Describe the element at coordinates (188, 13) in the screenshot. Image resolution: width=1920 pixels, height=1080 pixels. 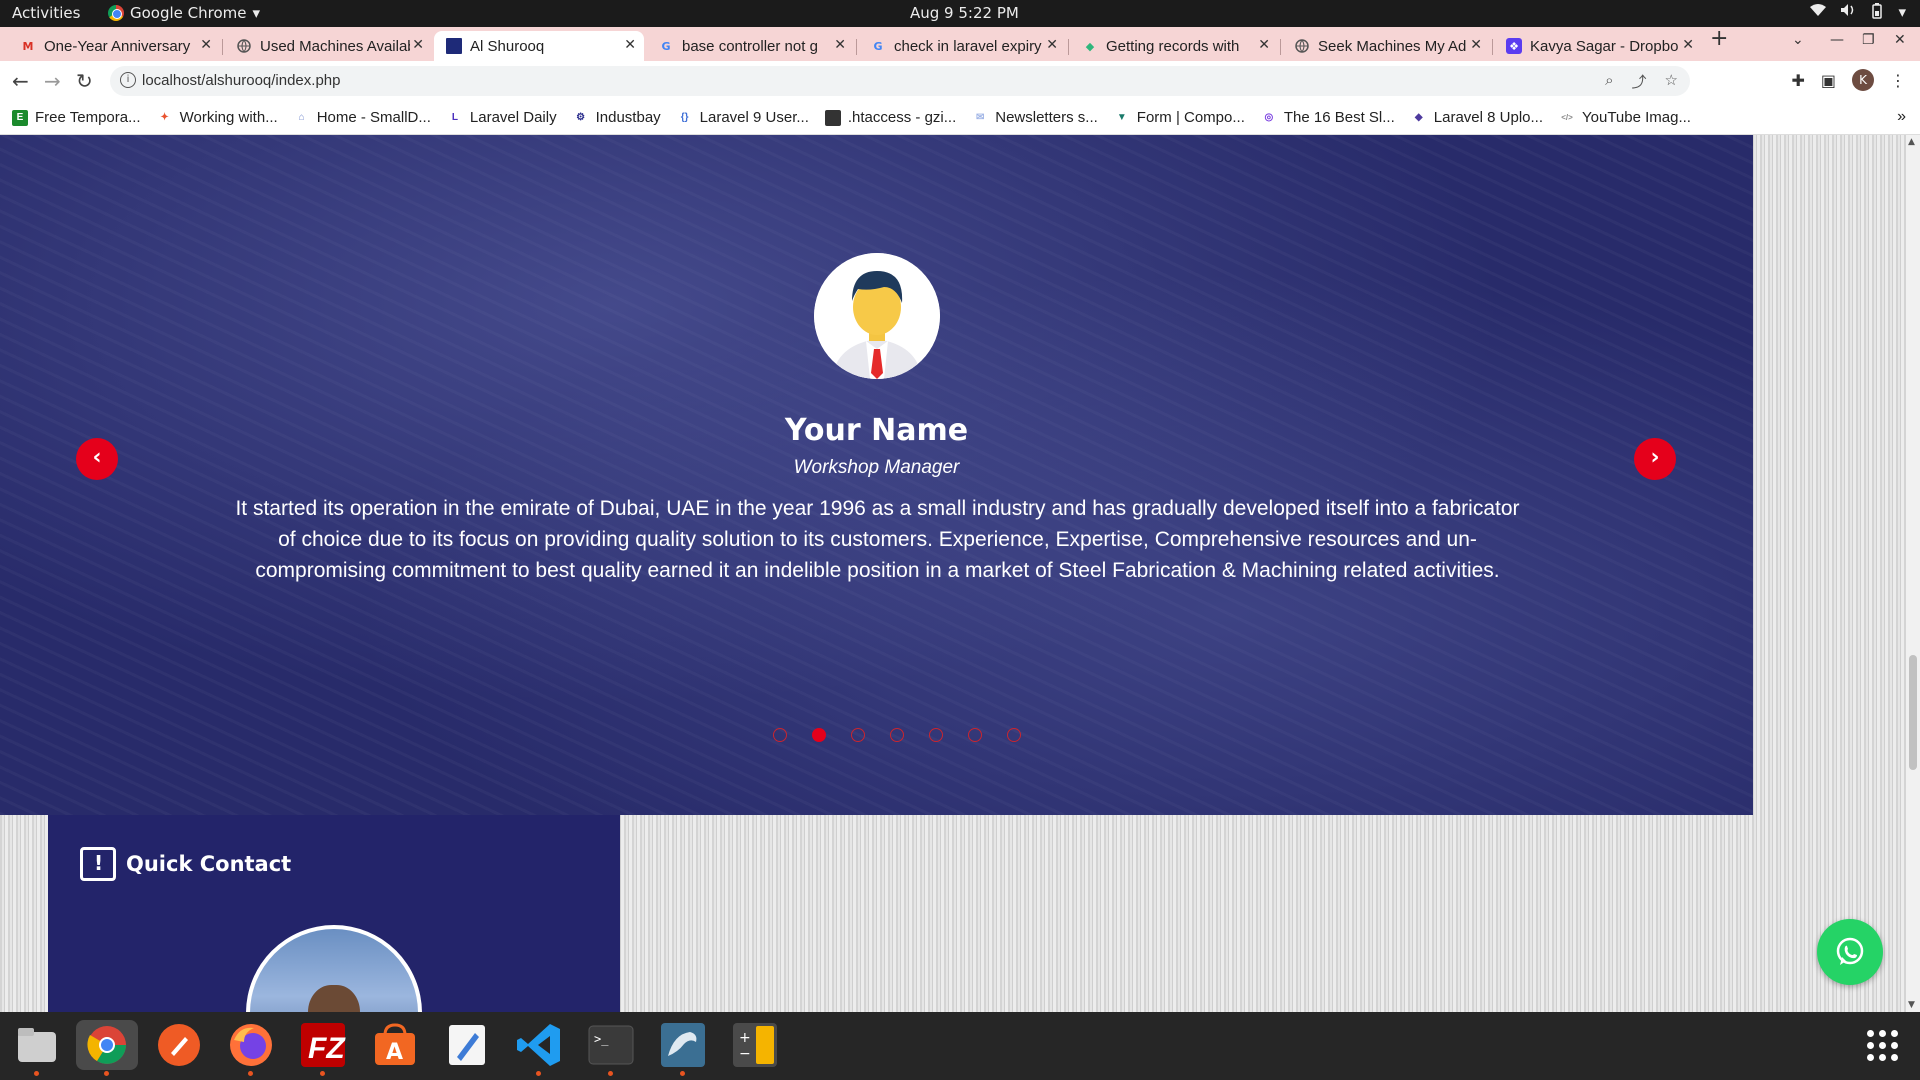
I see `app-name: Google Chrome` at that location.